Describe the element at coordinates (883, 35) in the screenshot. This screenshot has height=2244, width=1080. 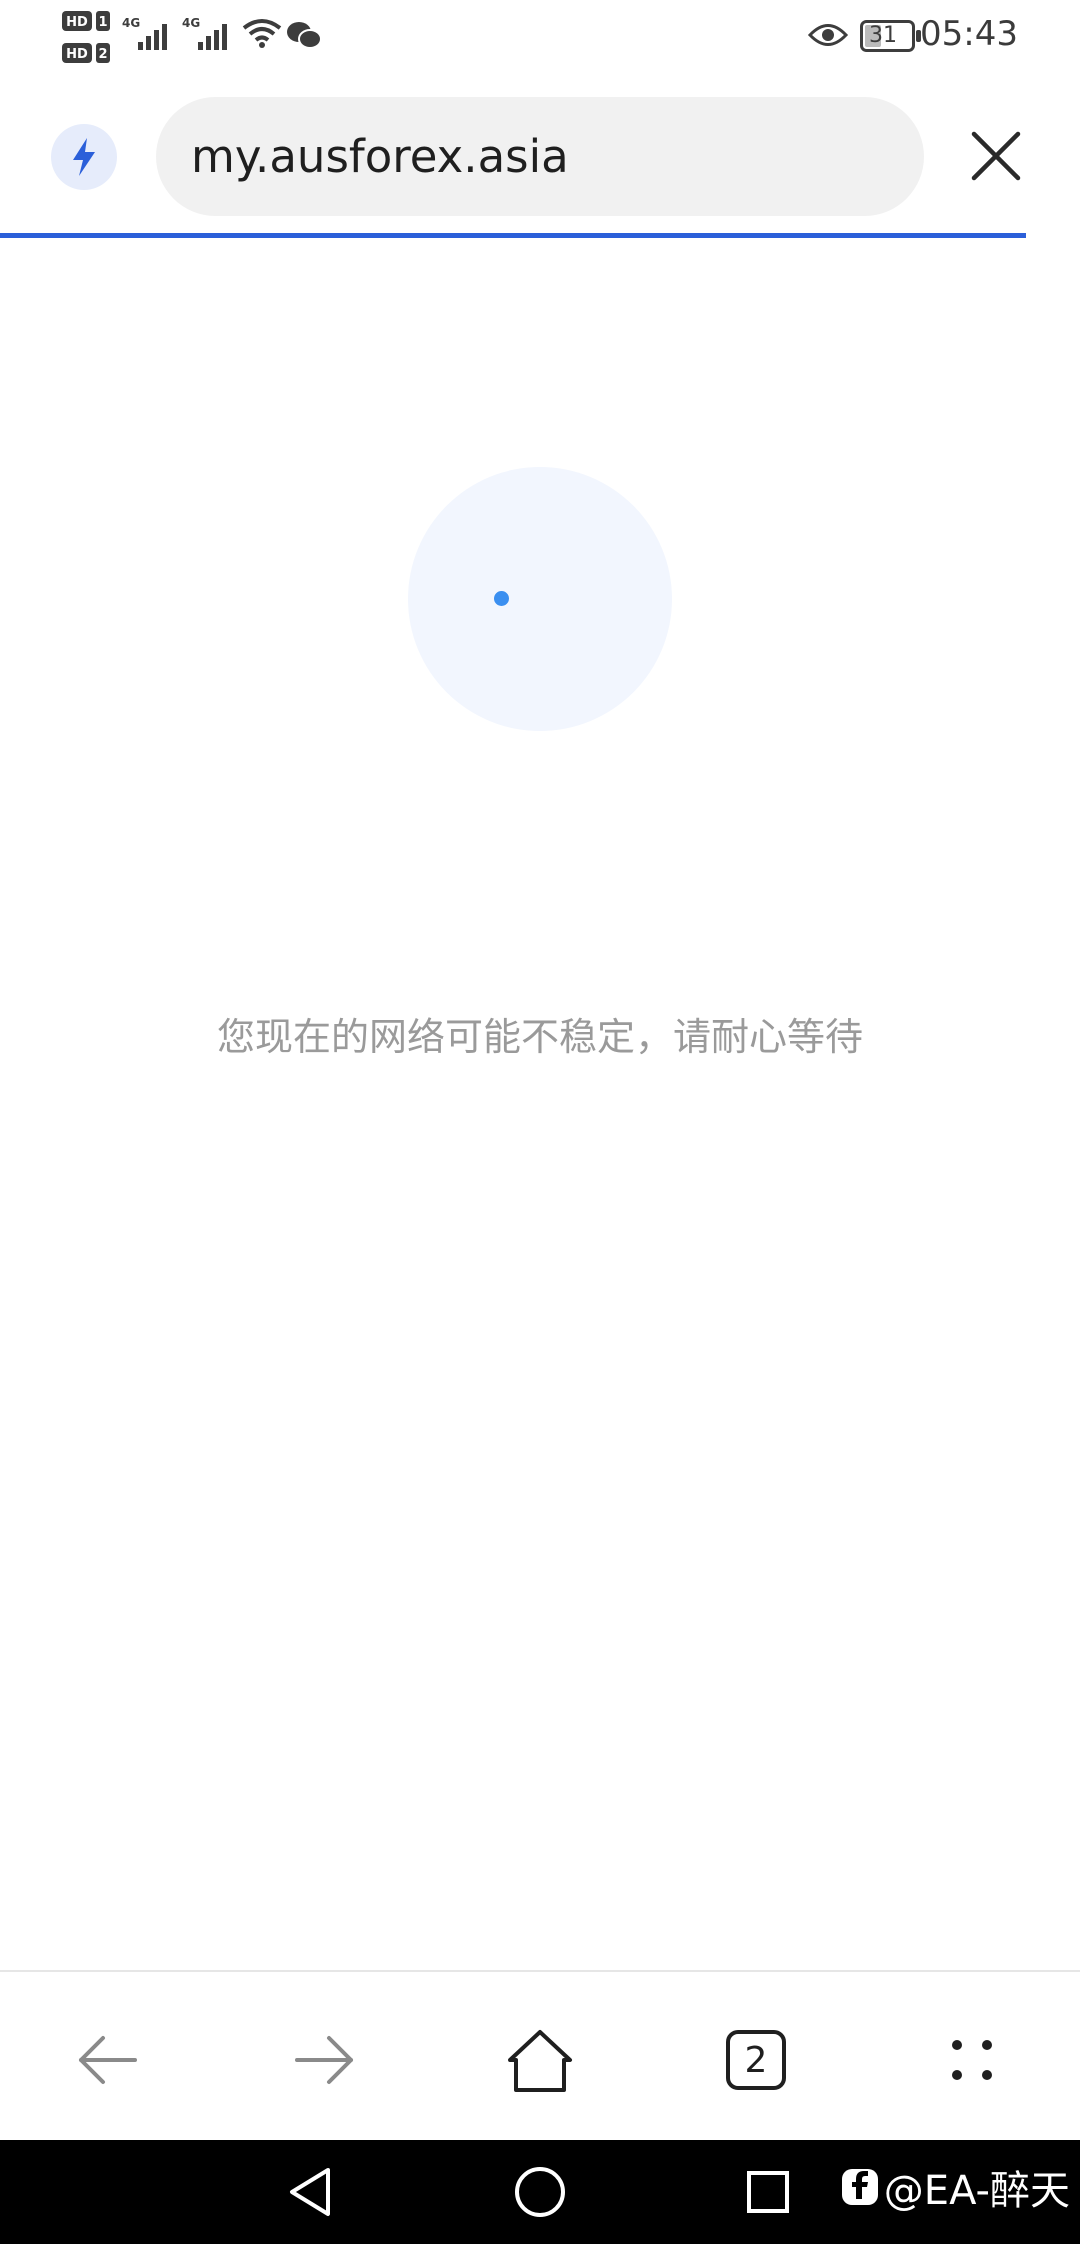
I see `battery-level: 31` at that location.